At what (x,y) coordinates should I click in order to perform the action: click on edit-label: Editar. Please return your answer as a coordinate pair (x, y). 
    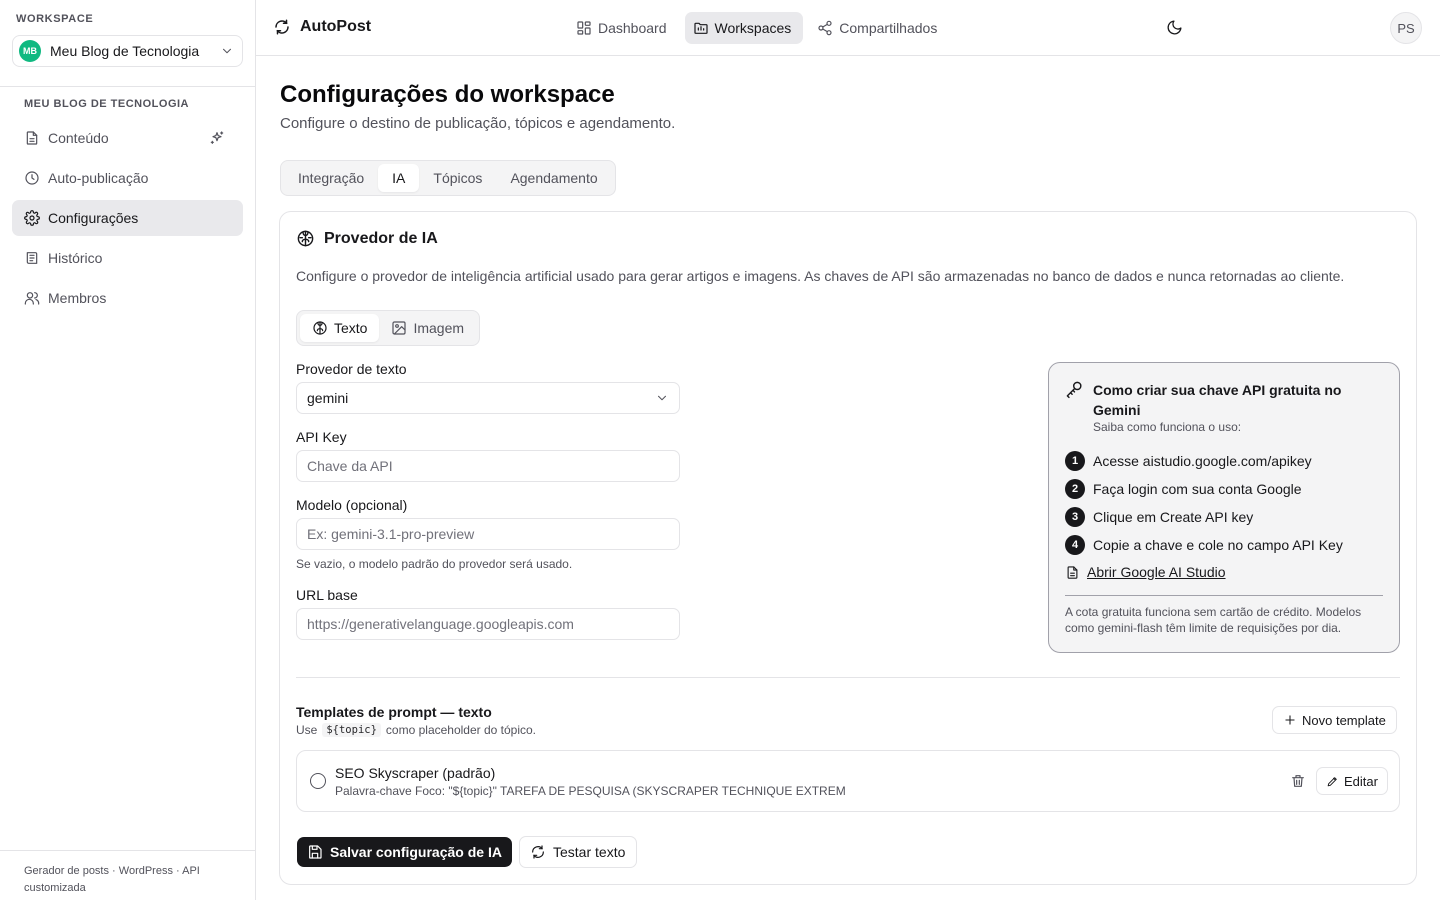
    Looking at the image, I should click on (1361, 781).